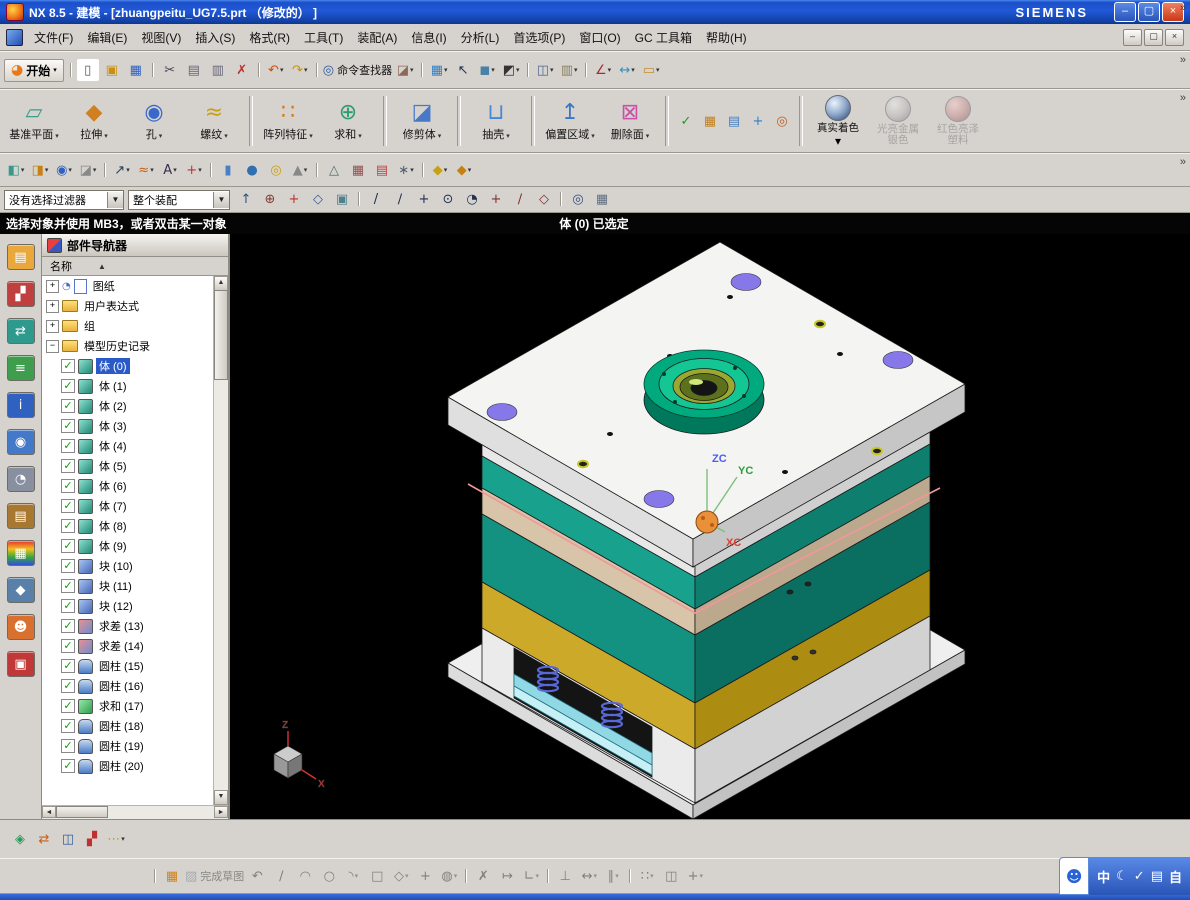 Image resolution: width=1190 pixels, height=900 pixels. I want to click on scroll-up-icon: ▲, so click(221, 283).